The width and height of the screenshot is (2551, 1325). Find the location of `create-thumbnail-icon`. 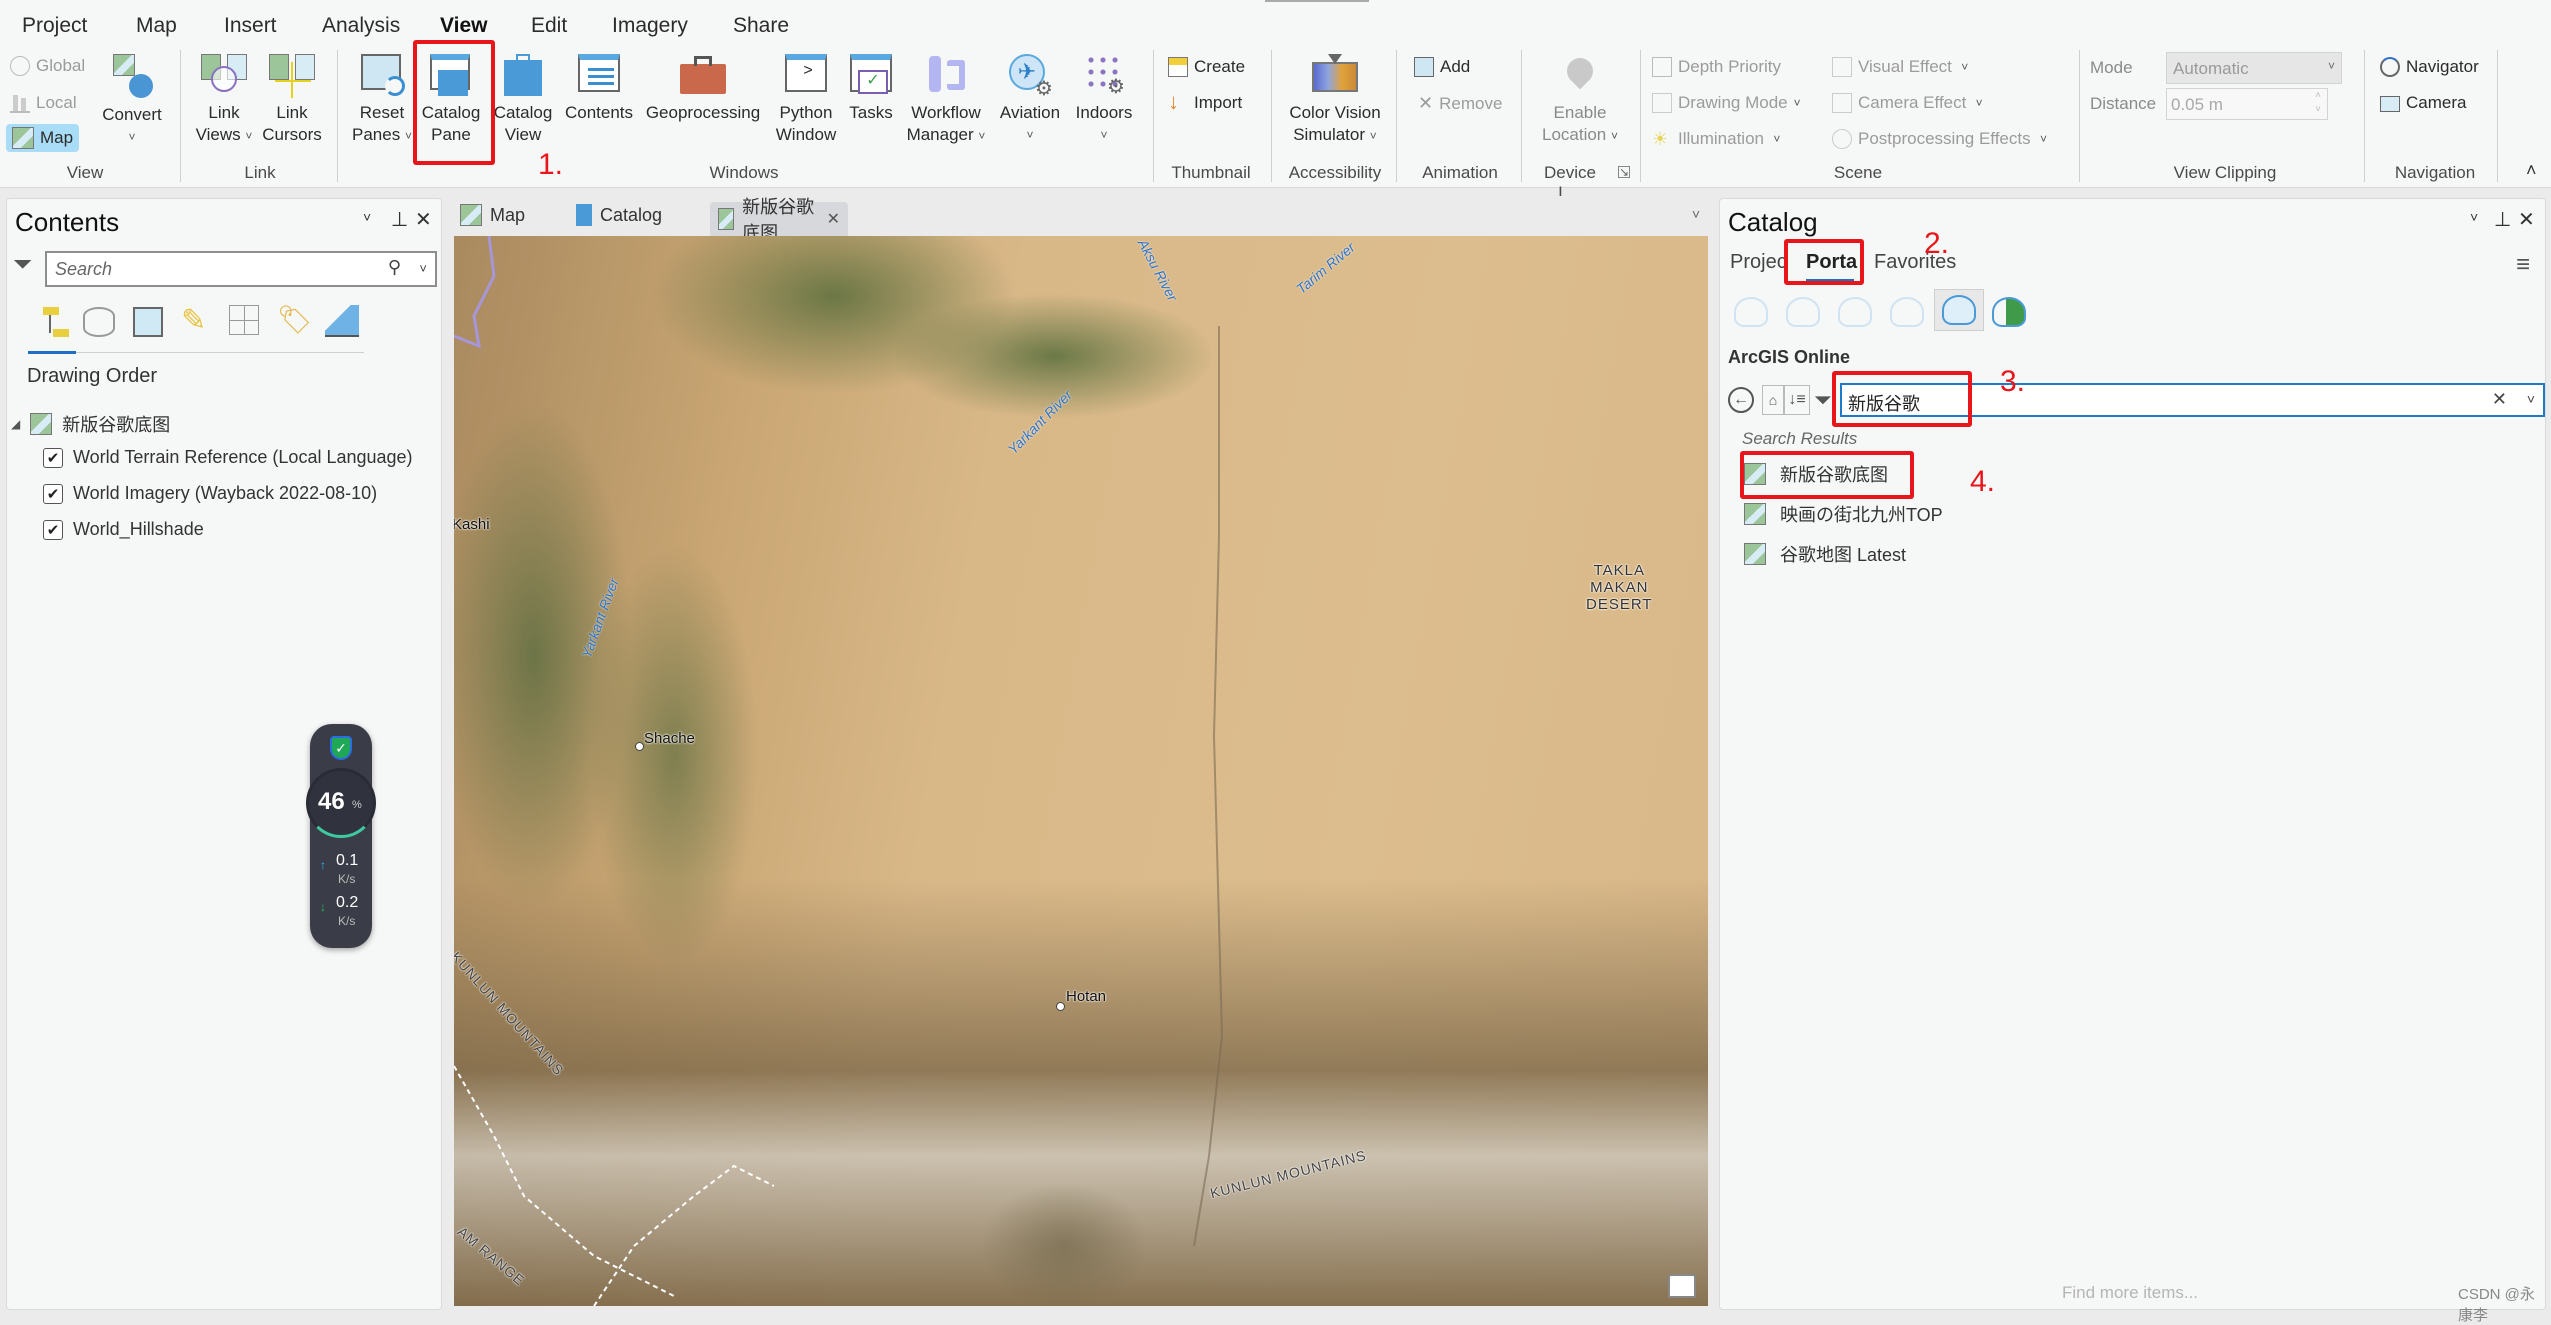

create-thumbnail-icon is located at coordinates (1178, 67).